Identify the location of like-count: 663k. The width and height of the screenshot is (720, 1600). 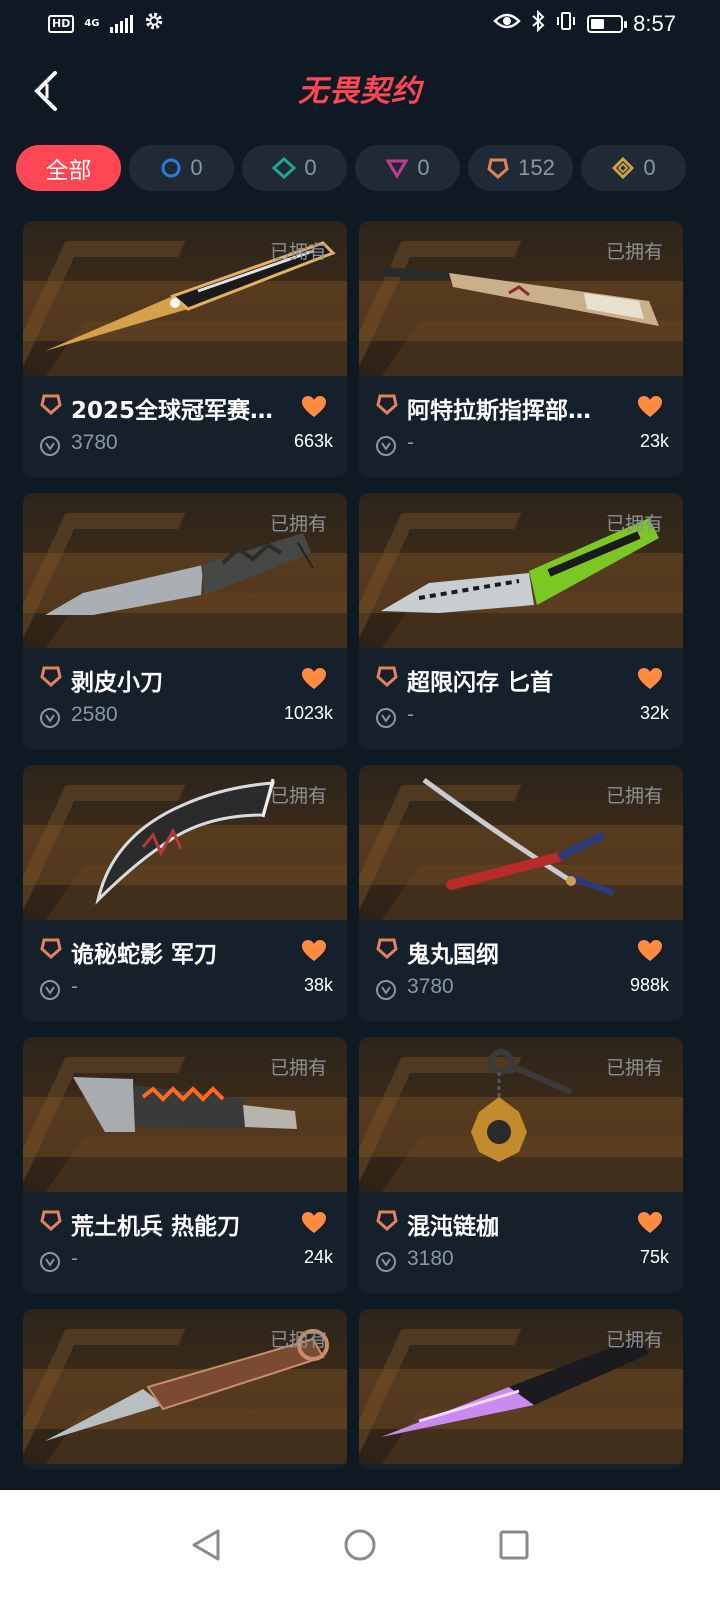
(313, 441).